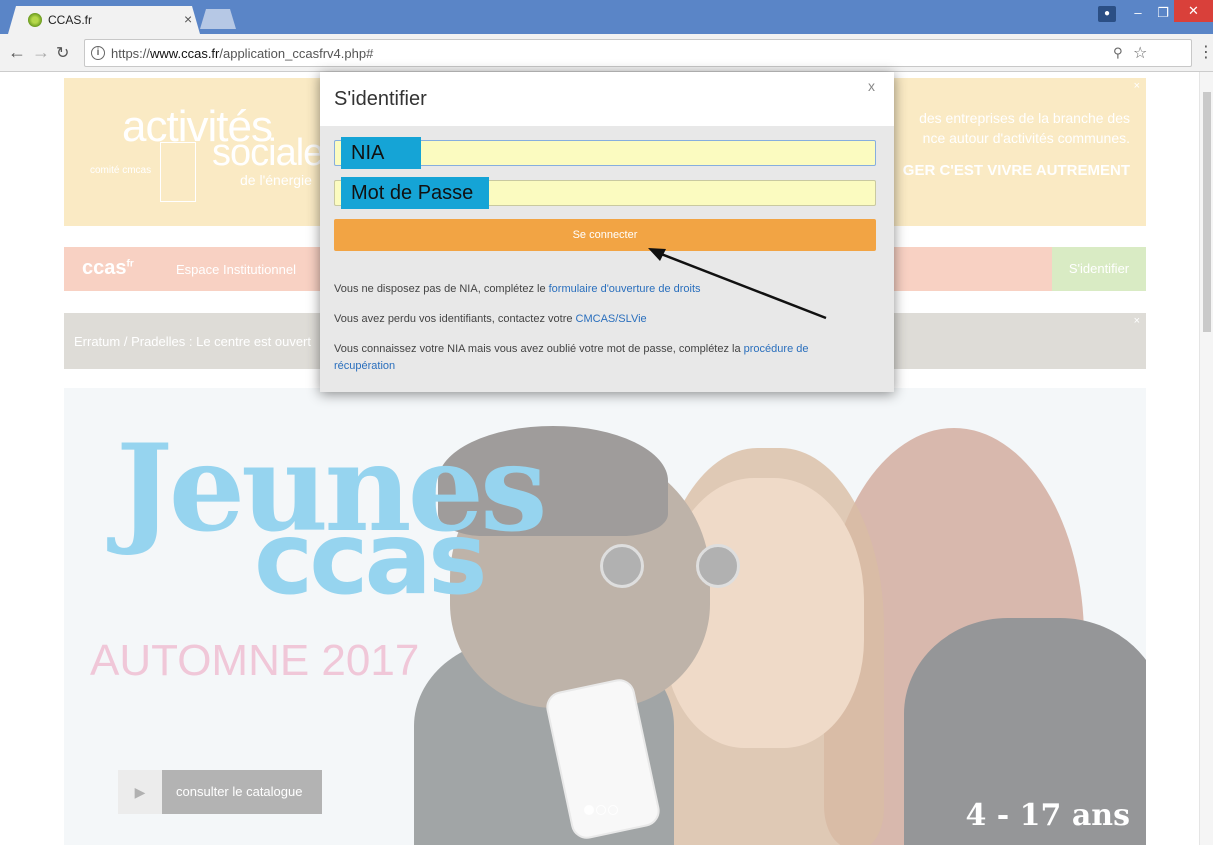 The image size is (1213, 845). Describe the element at coordinates (17, 52) in the screenshot. I see `back-arrow-icon: ←` at that location.